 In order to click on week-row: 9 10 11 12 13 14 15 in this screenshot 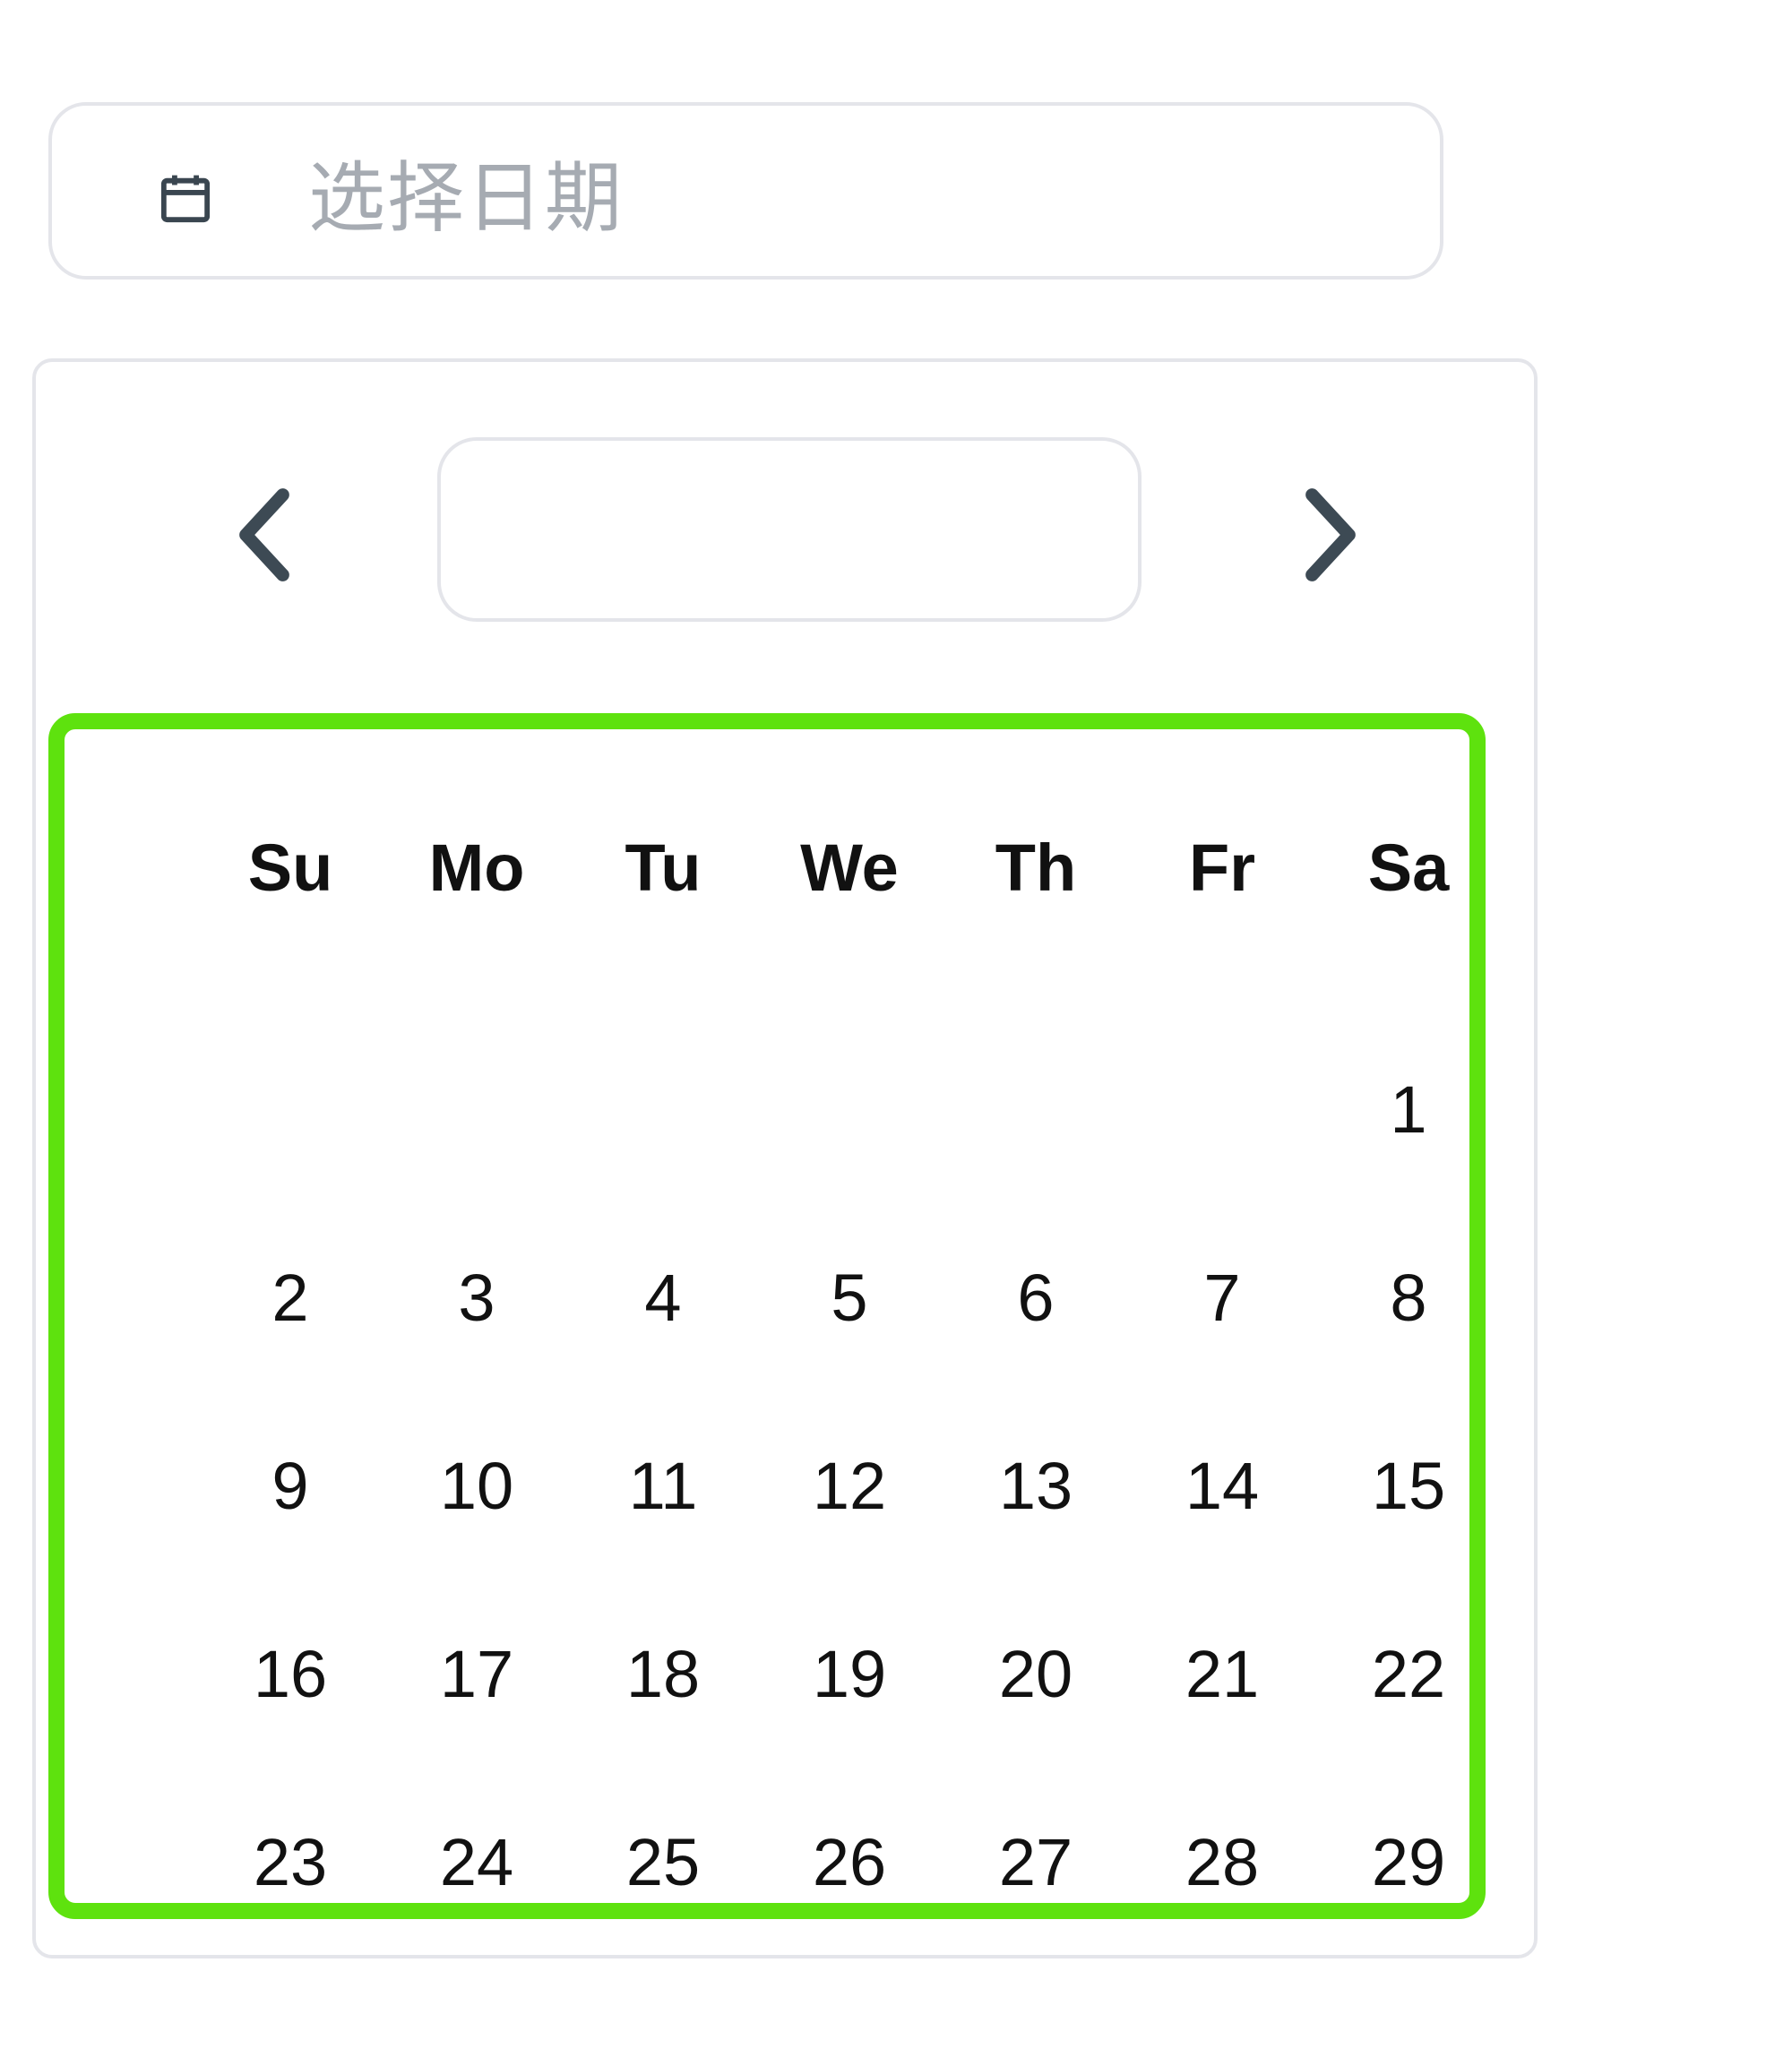, I will do `click(849, 1485)`.